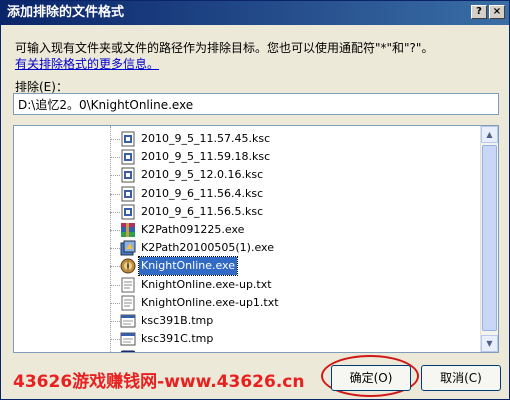  What do you see at coordinates (202, 175) in the screenshot?
I see `file-name-label: 2010_9_5_12.0.16.ksc` at bounding box center [202, 175].